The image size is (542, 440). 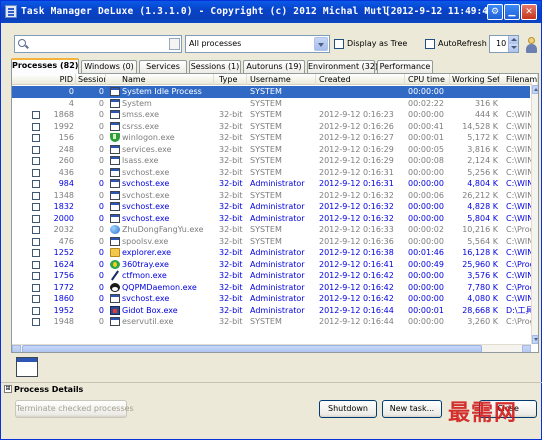 I want to click on tab-5: Environment (32), so click(x=342, y=66).